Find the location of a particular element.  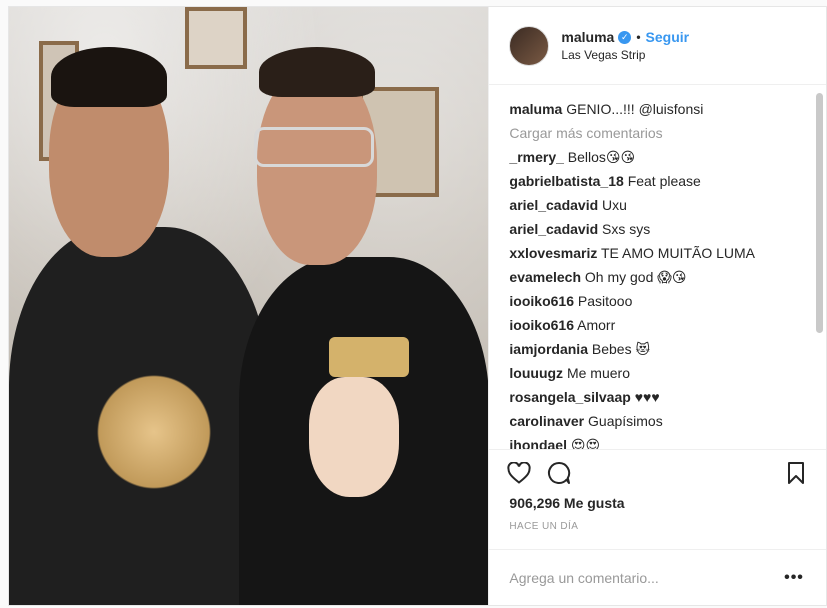

comment-username: carolinaver is located at coordinates (546, 421).